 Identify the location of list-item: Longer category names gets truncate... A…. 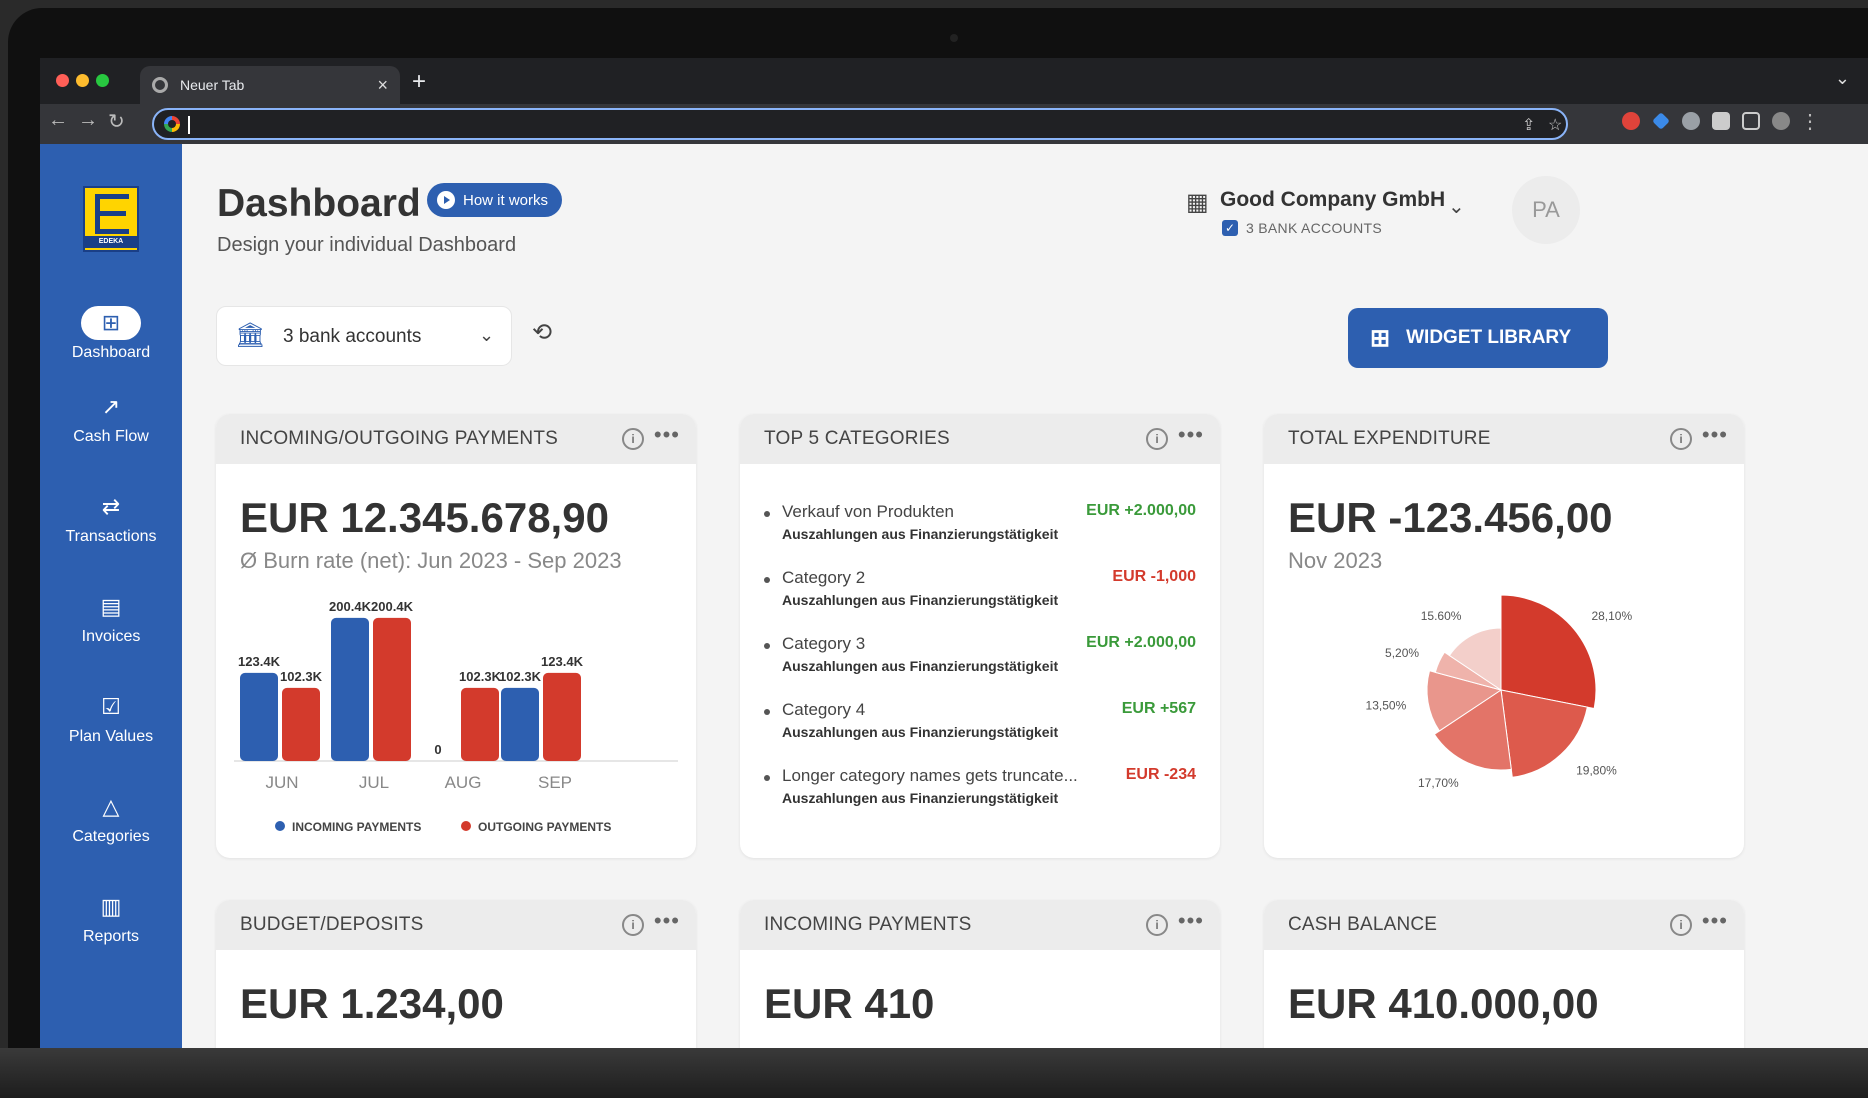
(980, 799).